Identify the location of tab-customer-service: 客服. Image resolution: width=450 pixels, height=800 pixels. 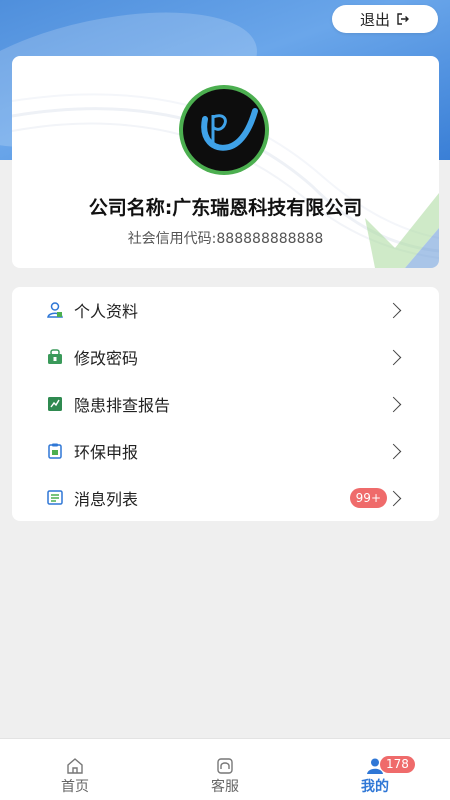
(225, 769).